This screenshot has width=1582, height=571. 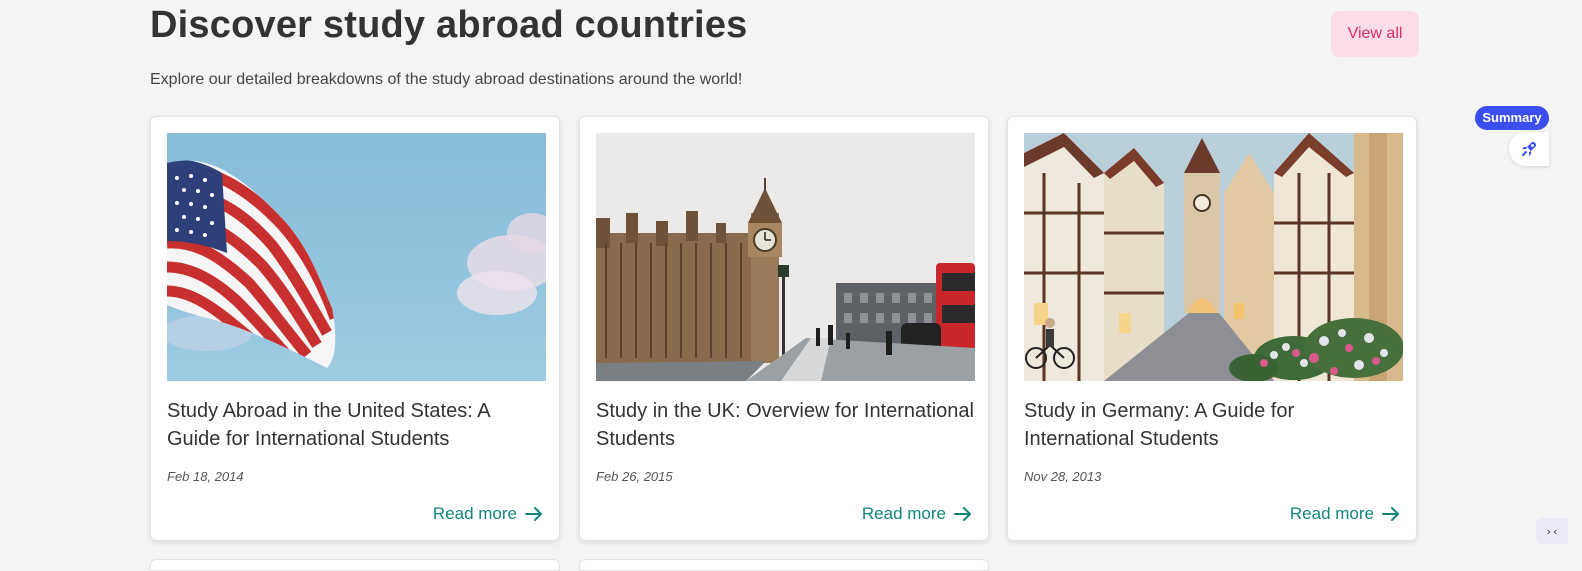 What do you see at coordinates (449, 25) in the screenshot?
I see `section-title: Discover study abroad countries` at bounding box center [449, 25].